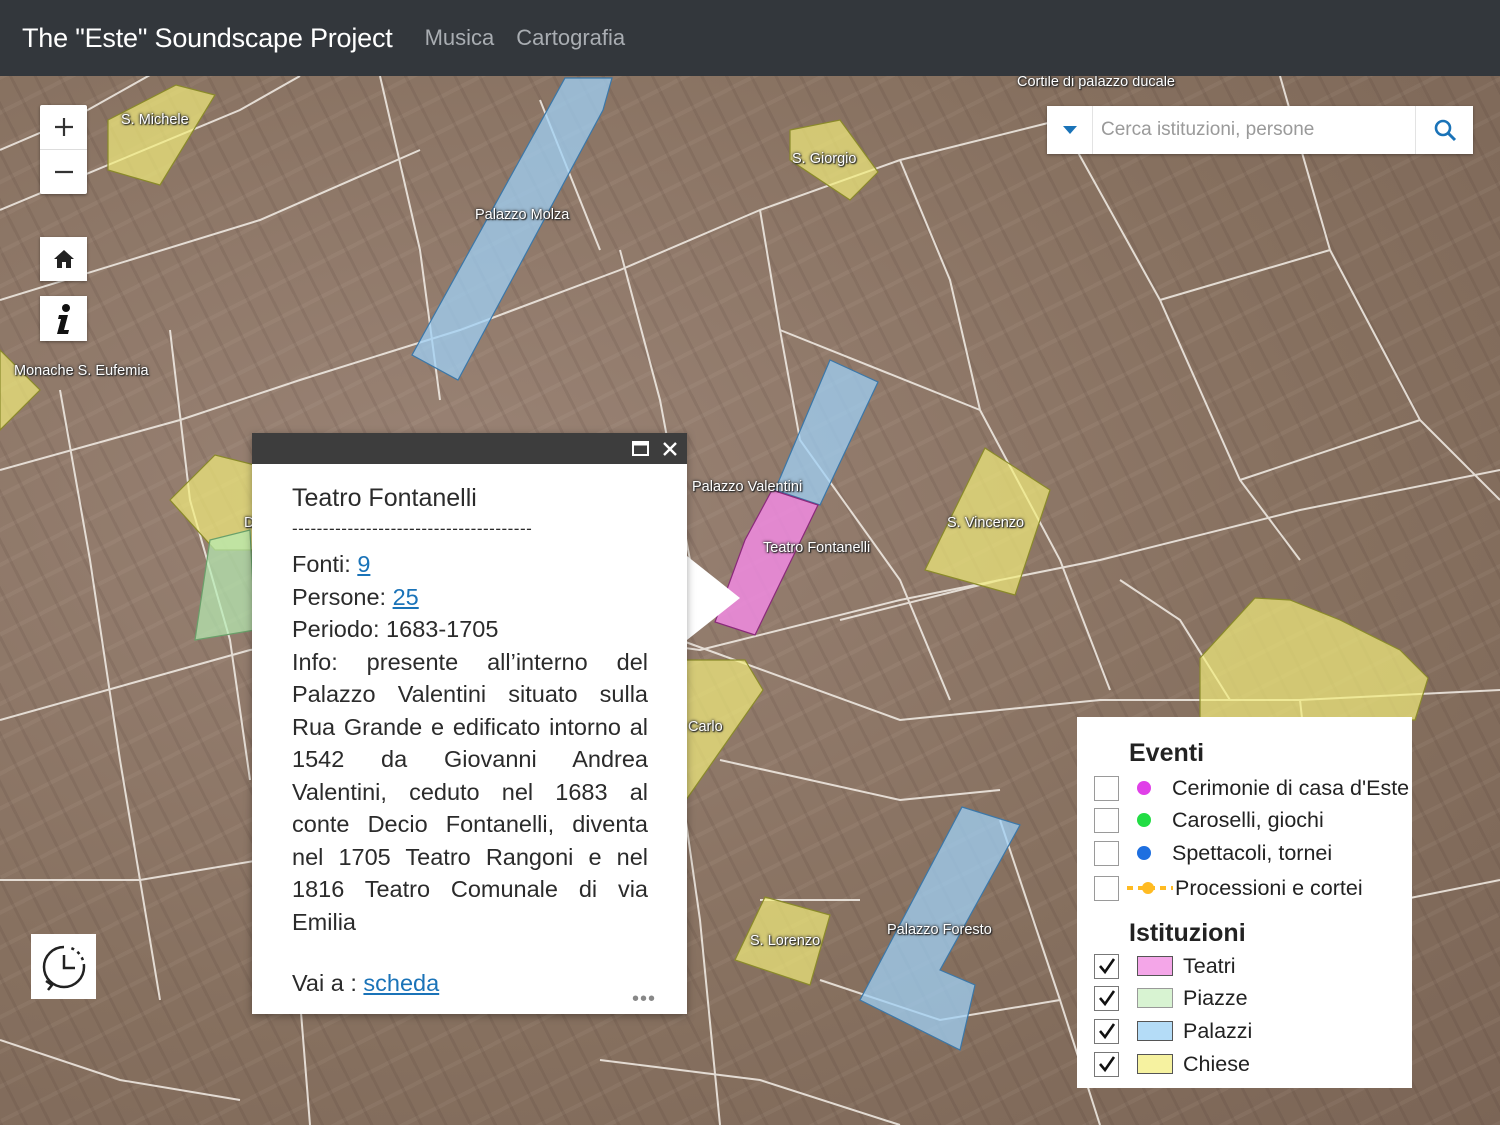  Describe the element at coordinates (1106, 888) in the screenshot. I see `checkbox-processioni` at that location.